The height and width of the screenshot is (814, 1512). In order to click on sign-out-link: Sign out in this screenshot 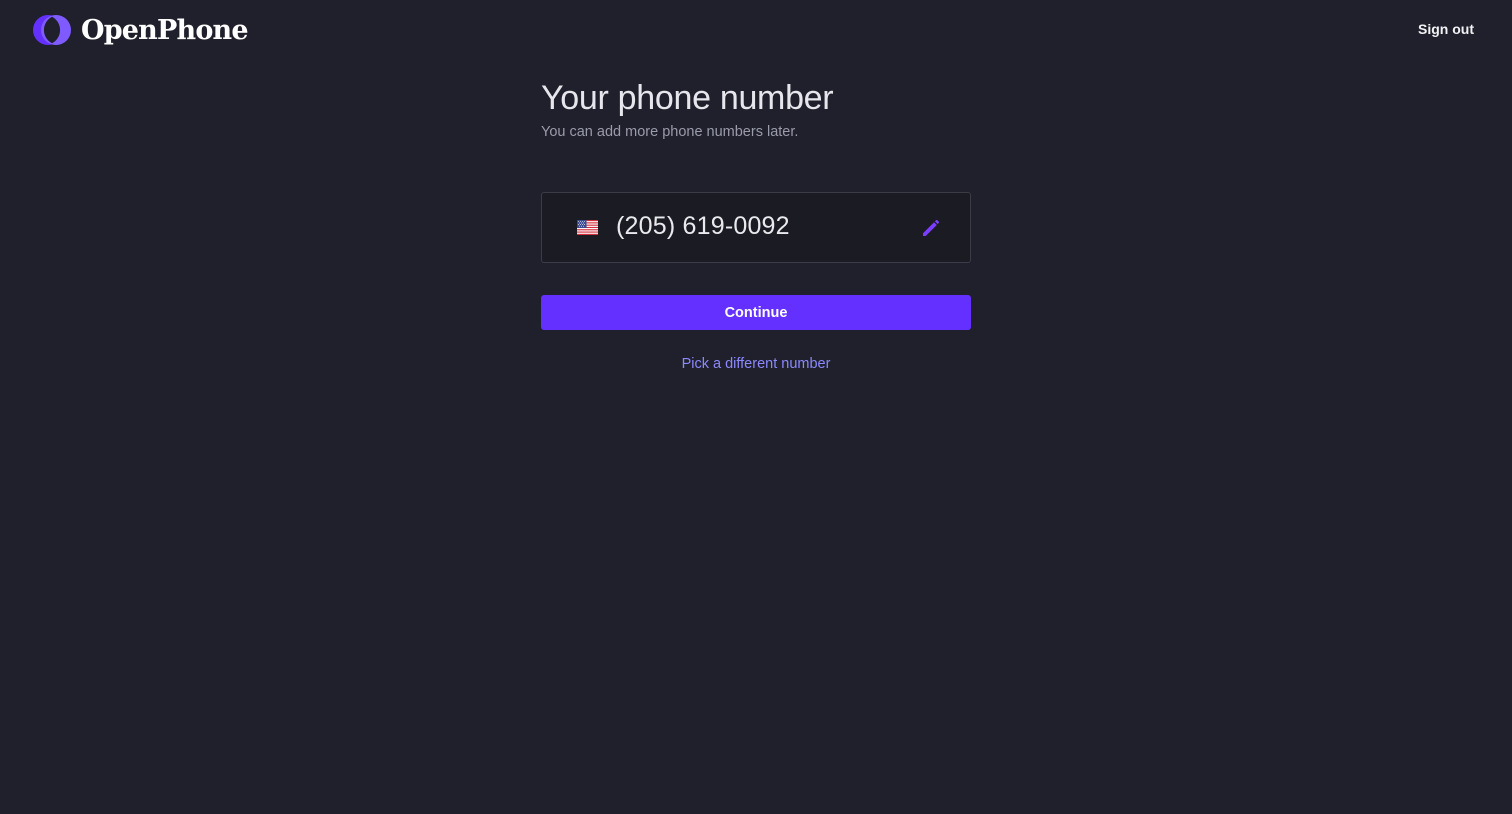, I will do `click(1446, 29)`.